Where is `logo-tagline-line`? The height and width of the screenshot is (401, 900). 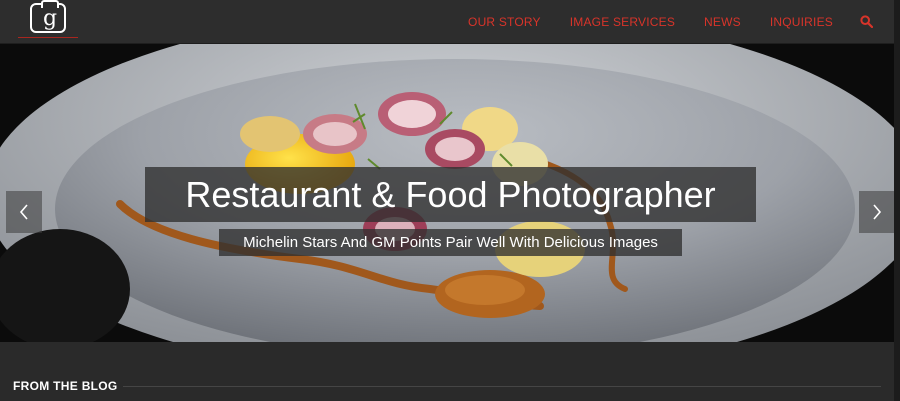
logo-tagline-line is located at coordinates (48, 38).